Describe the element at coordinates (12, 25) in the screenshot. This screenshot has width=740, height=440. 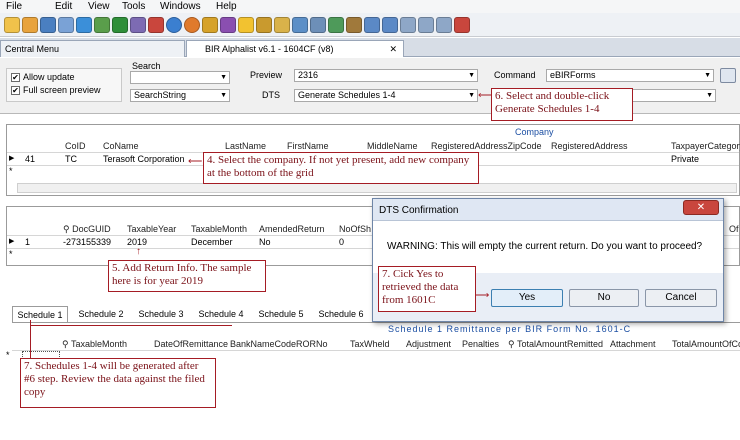
I see `new-icon` at that location.